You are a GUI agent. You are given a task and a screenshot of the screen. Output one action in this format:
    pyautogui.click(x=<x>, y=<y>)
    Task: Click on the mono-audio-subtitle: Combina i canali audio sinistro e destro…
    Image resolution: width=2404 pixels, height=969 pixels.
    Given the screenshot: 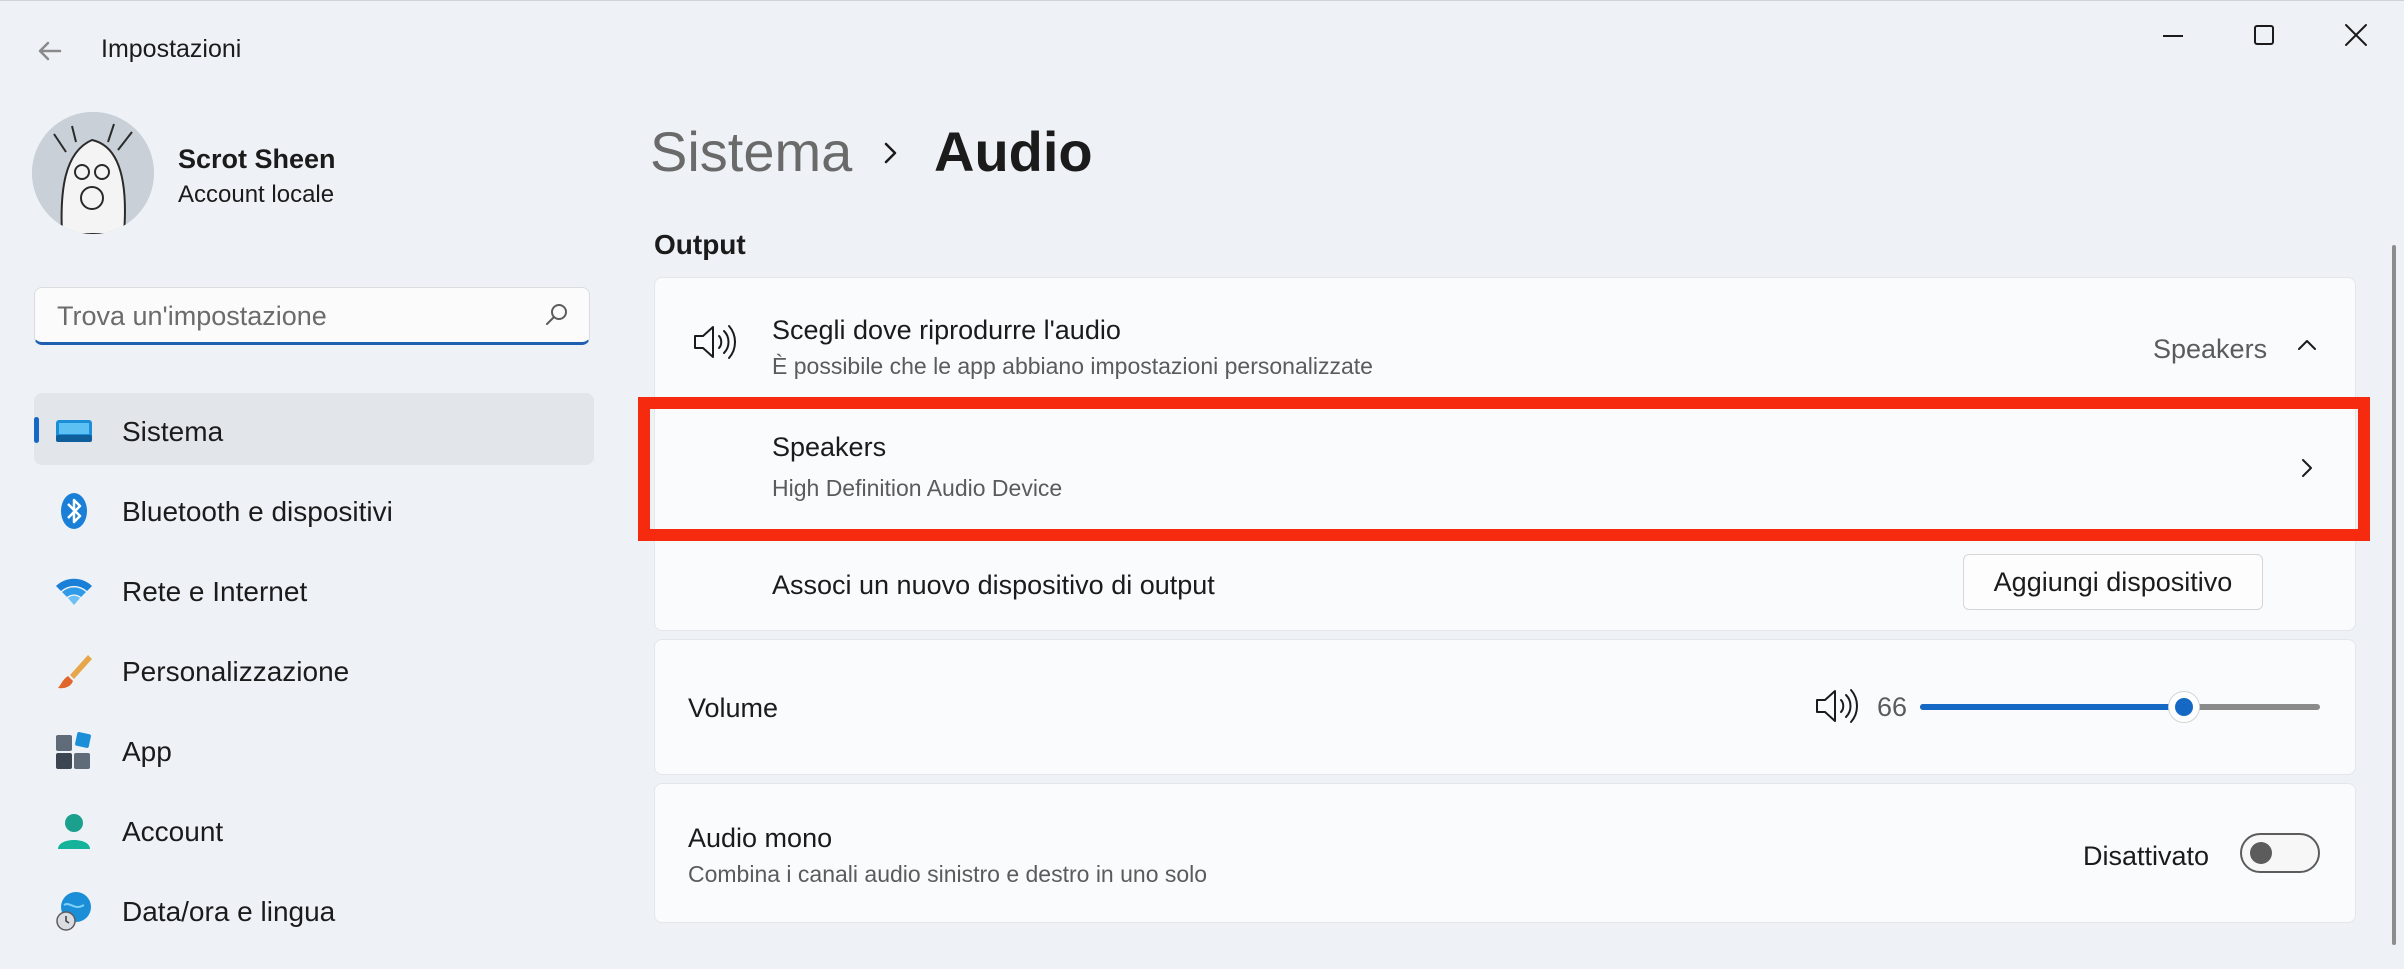 What is the action you would take?
    pyautogui.click(x=948, y=874)
    